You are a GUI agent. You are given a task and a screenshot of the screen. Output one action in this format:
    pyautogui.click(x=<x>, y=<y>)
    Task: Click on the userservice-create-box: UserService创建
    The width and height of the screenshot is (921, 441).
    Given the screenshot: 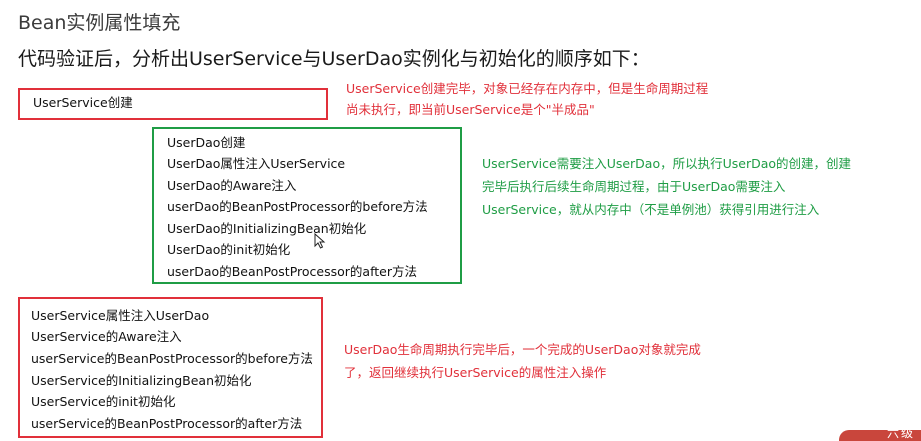 What is the action you would take?
    pyautogui.click(x=173, y=104)
    